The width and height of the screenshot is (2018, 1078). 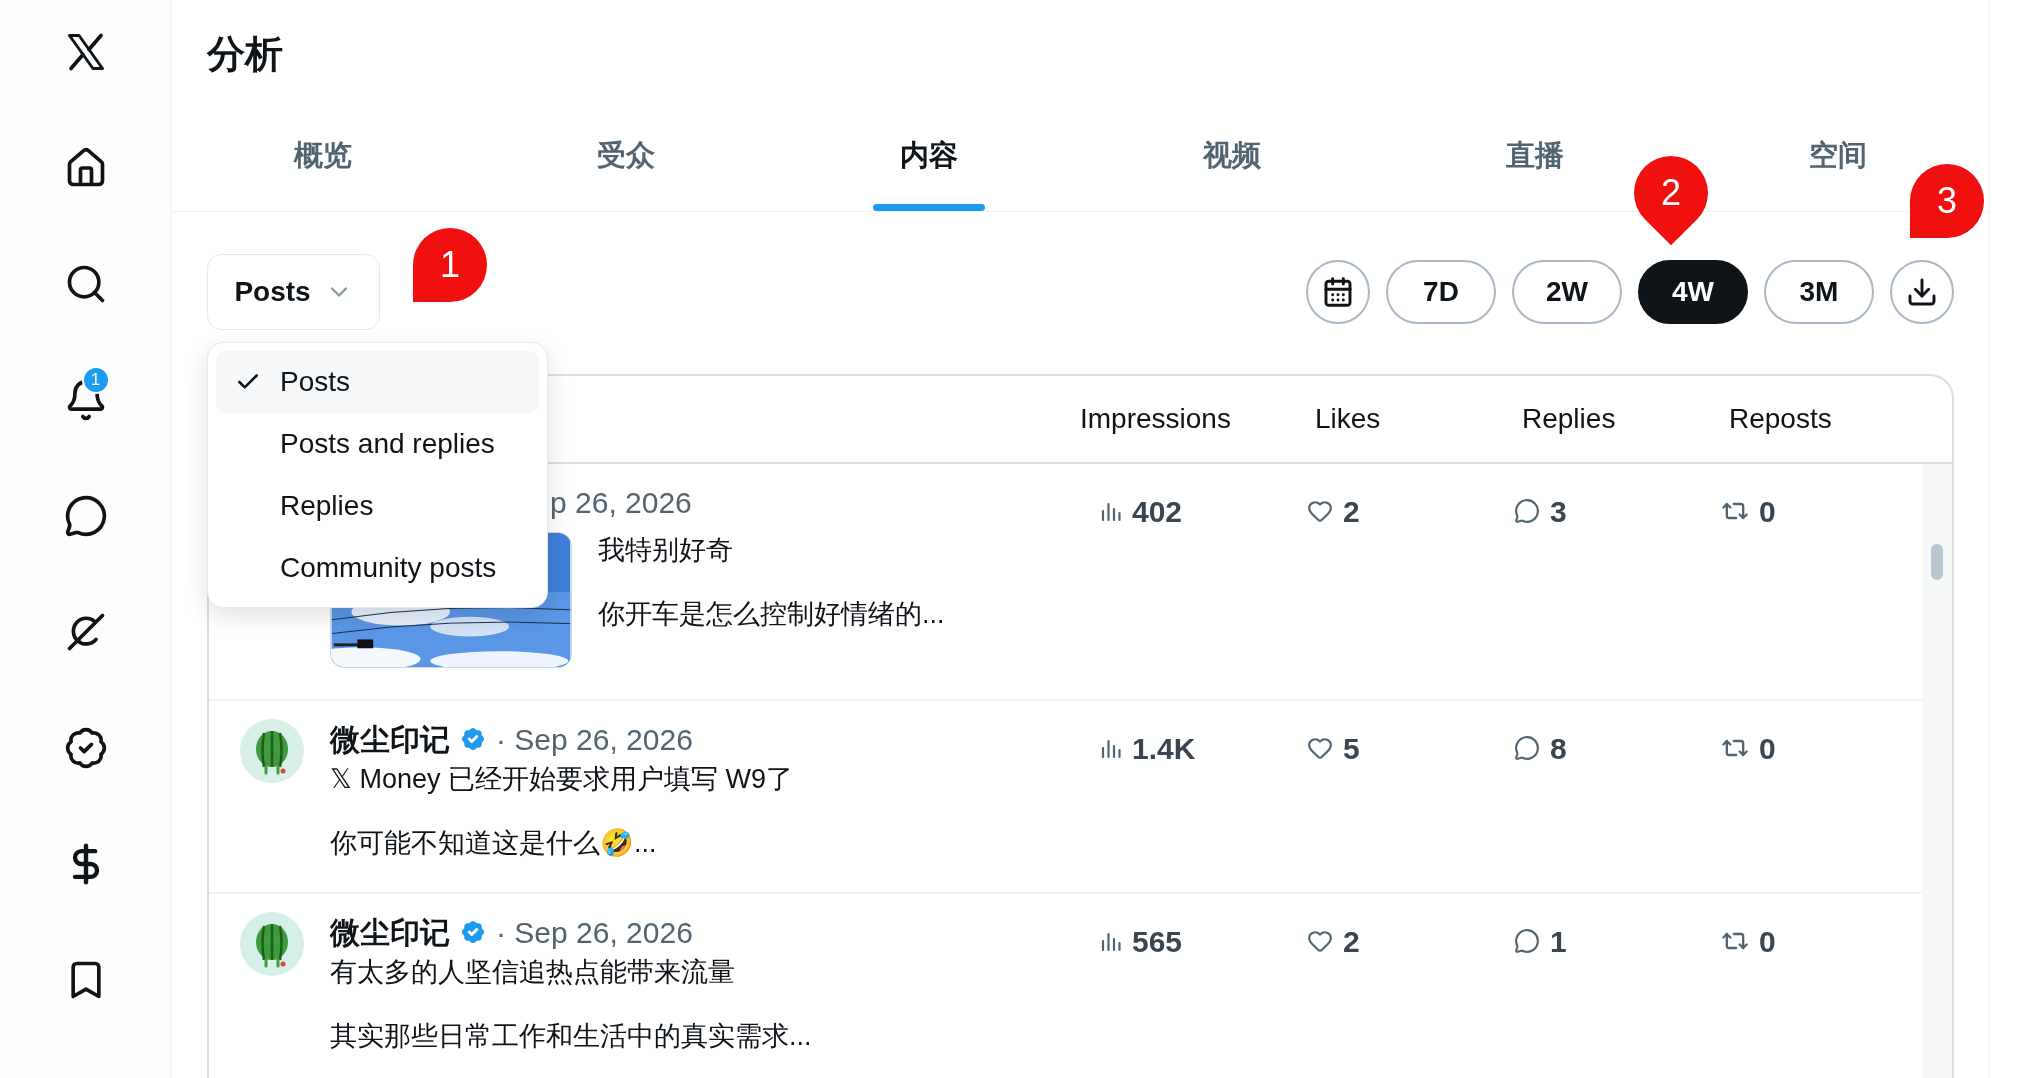 I want to click on post-date: p 26, 2026, so click(x=621, y=502).